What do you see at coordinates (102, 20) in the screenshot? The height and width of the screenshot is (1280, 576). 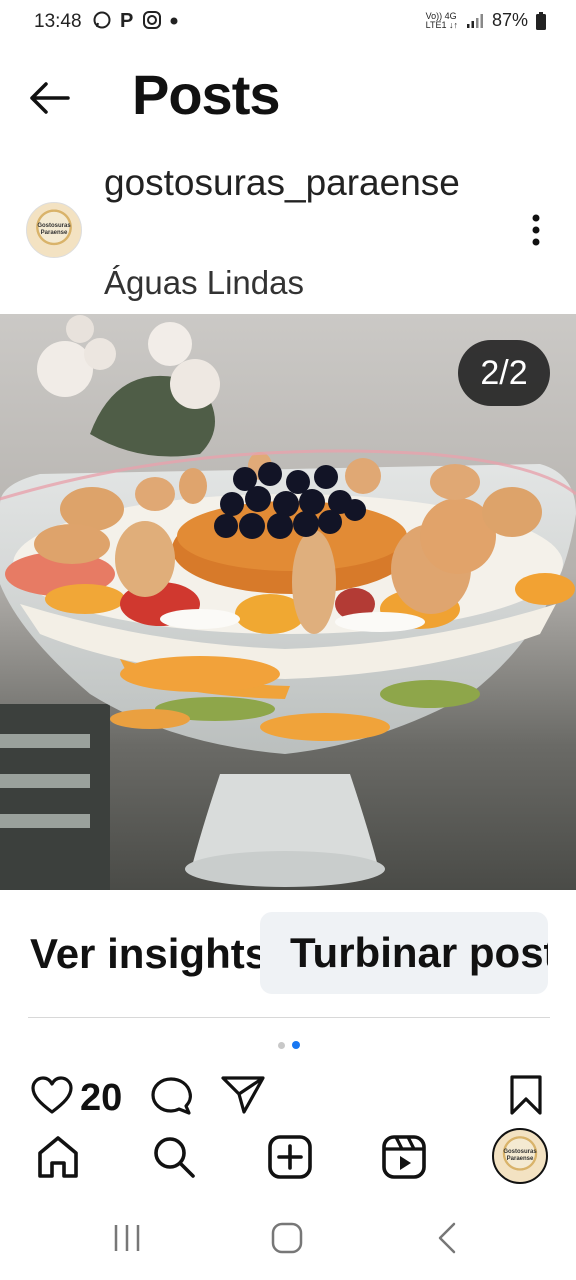 I see `whatsapp-icon` at bounding box center [102, 20].